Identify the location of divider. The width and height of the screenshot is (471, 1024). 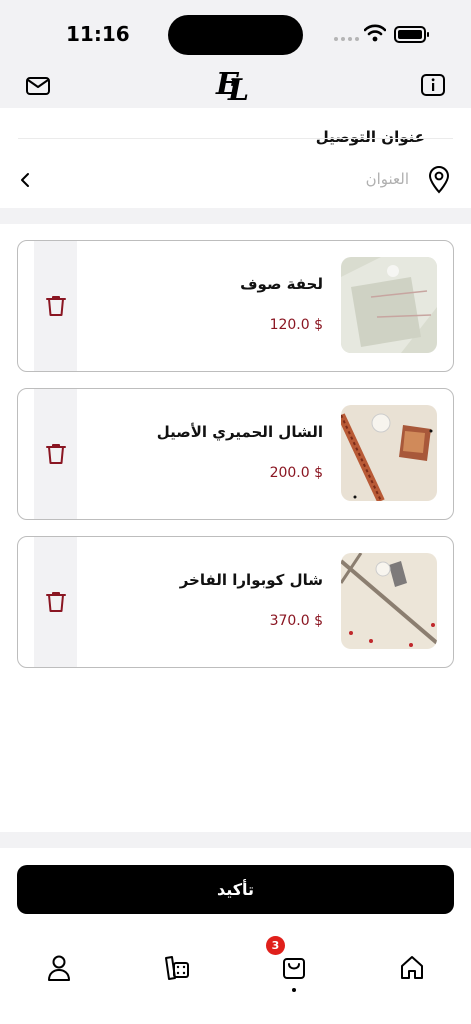
(235, 138).